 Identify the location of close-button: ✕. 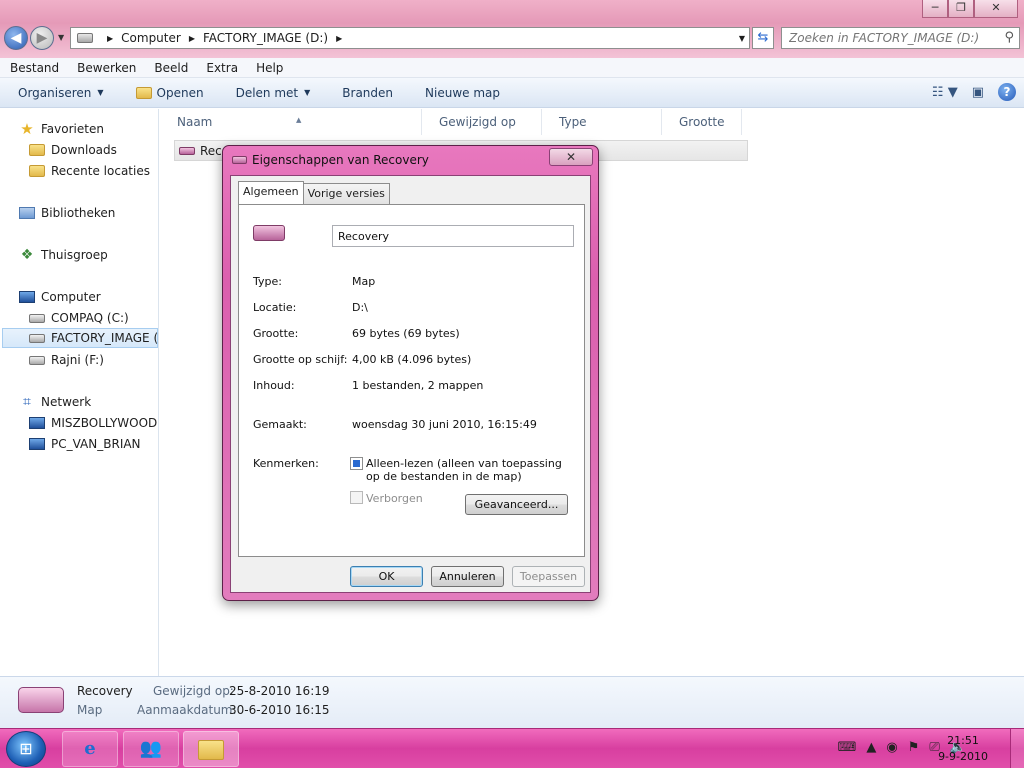
(996, 9).